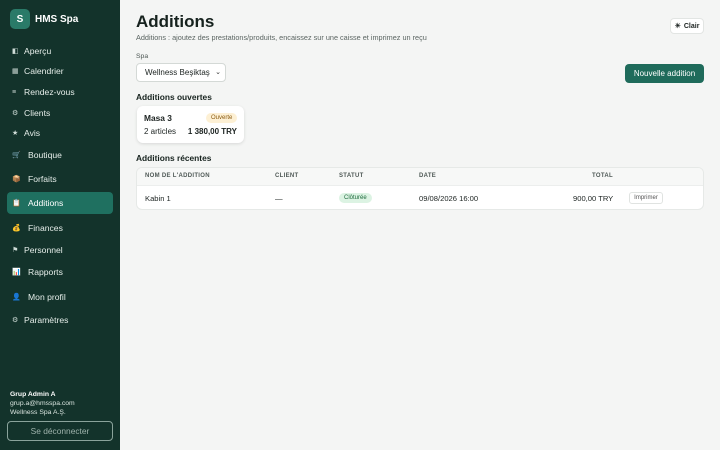 The image size is (720, 450). What do you see at coordinates (287, 176) in the screenshot?
I see `column-header-client: CLIENT` at bounding box center [287, 176].